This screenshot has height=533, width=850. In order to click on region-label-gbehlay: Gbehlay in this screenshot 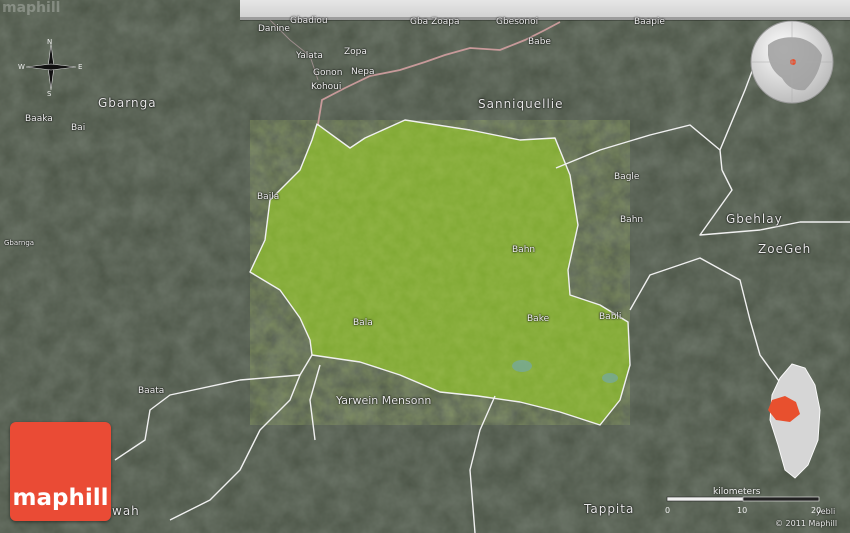, I will do `click(754, 219)`.